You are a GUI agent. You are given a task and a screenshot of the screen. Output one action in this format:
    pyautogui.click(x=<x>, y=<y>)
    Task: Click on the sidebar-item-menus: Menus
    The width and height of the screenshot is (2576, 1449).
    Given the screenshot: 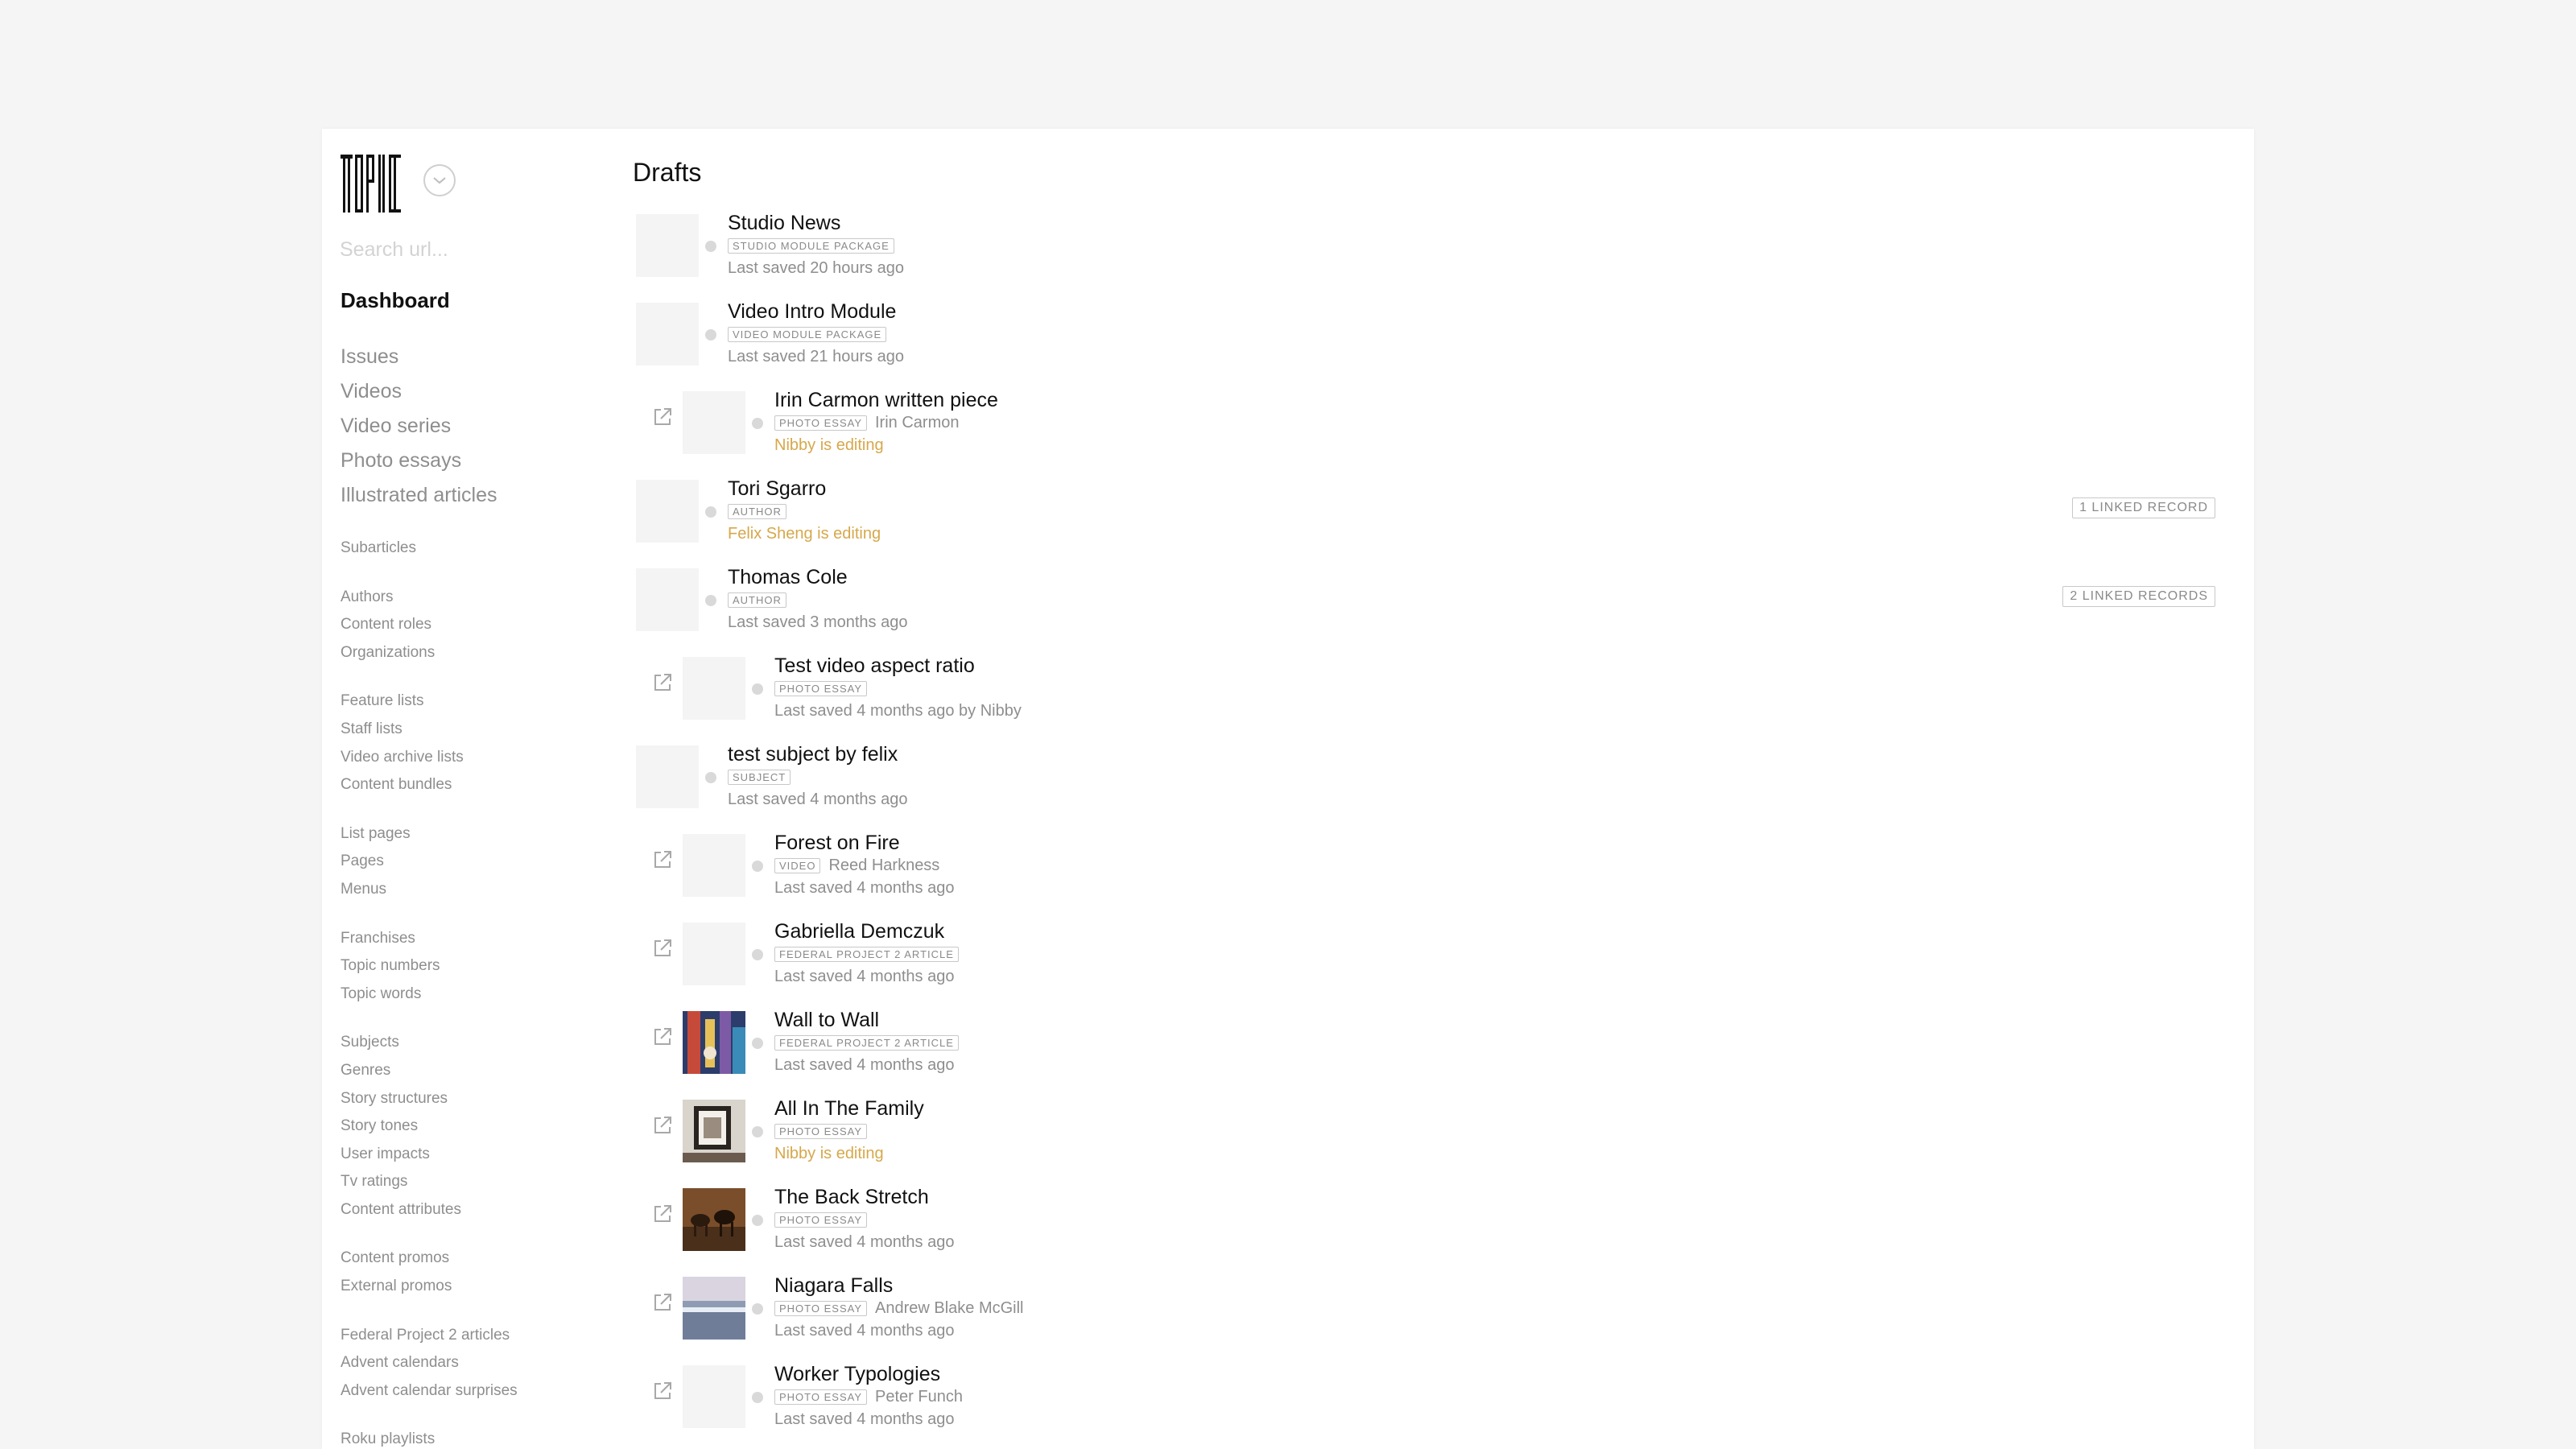 What is the action you would take?
    pyautogui.click(x=429, y=890)
    